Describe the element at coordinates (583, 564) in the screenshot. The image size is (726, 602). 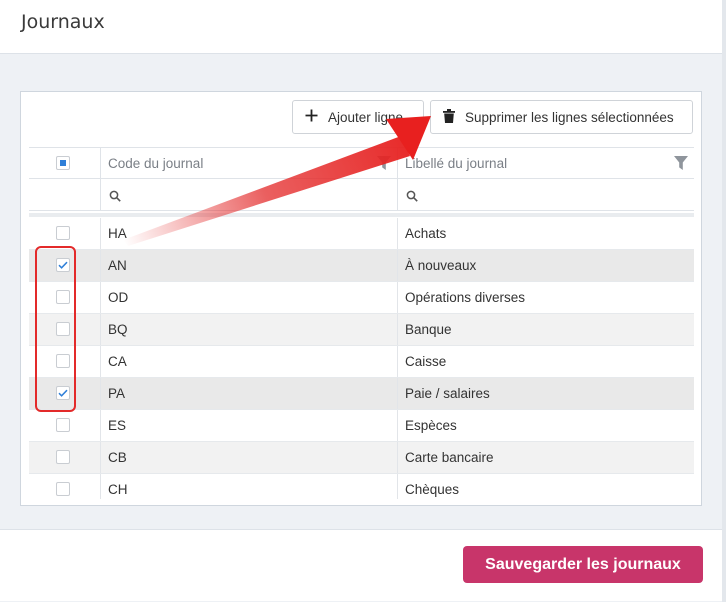
I see `save-journals-button: Sauvegarder les journaux` at that location.